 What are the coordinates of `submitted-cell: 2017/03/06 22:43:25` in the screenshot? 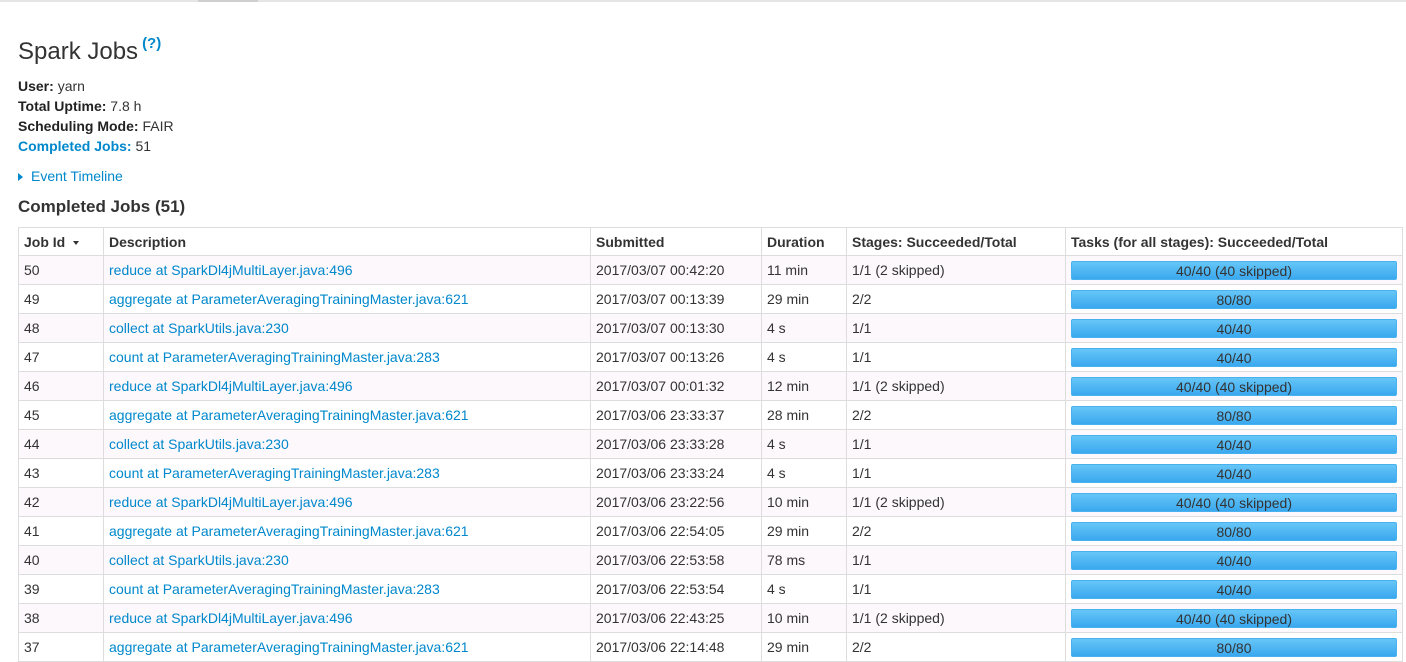 It's located at (676, 618).